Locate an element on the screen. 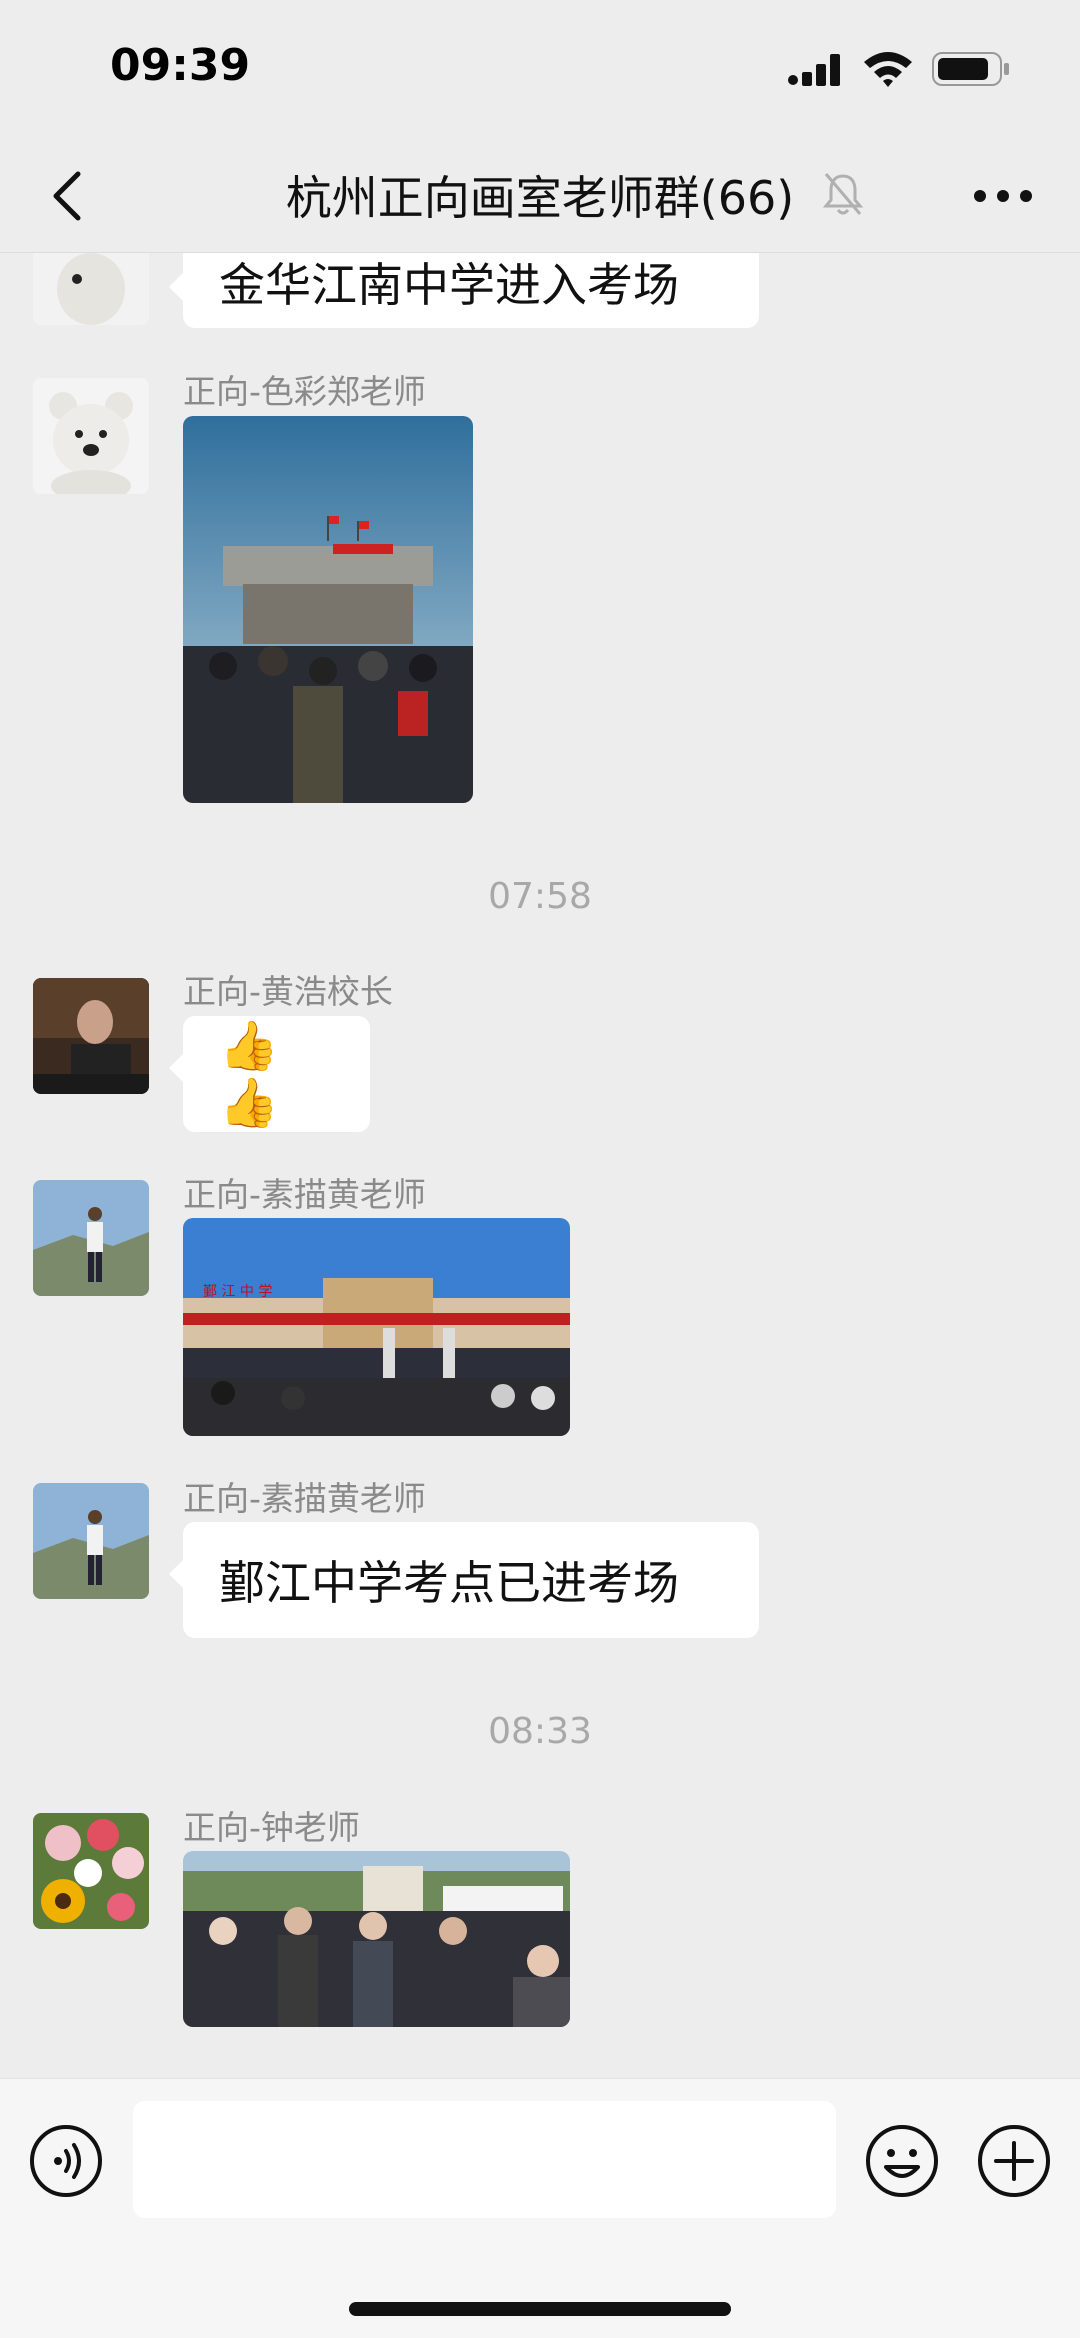 The height and width of the screenshot is (2338, 1080). plus-icon is located at coordinates (1014, 2161).